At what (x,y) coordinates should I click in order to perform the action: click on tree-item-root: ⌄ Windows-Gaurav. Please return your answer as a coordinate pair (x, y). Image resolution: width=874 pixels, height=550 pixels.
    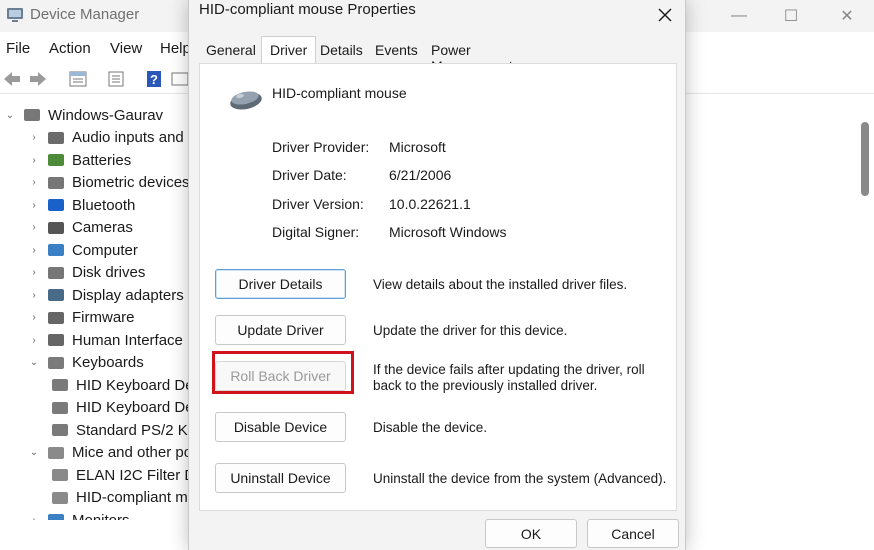
    Looking at the image, I should click on (83, 115).